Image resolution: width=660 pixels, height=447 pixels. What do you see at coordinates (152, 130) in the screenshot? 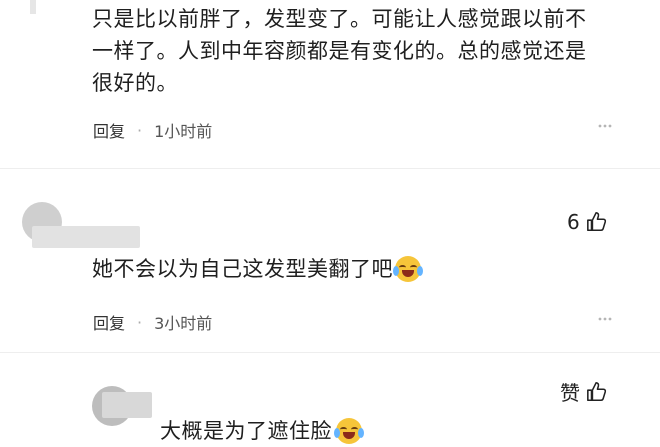
I see `comment-1-meta: 回复 · 1小时前` at bounding box center [152, 130].